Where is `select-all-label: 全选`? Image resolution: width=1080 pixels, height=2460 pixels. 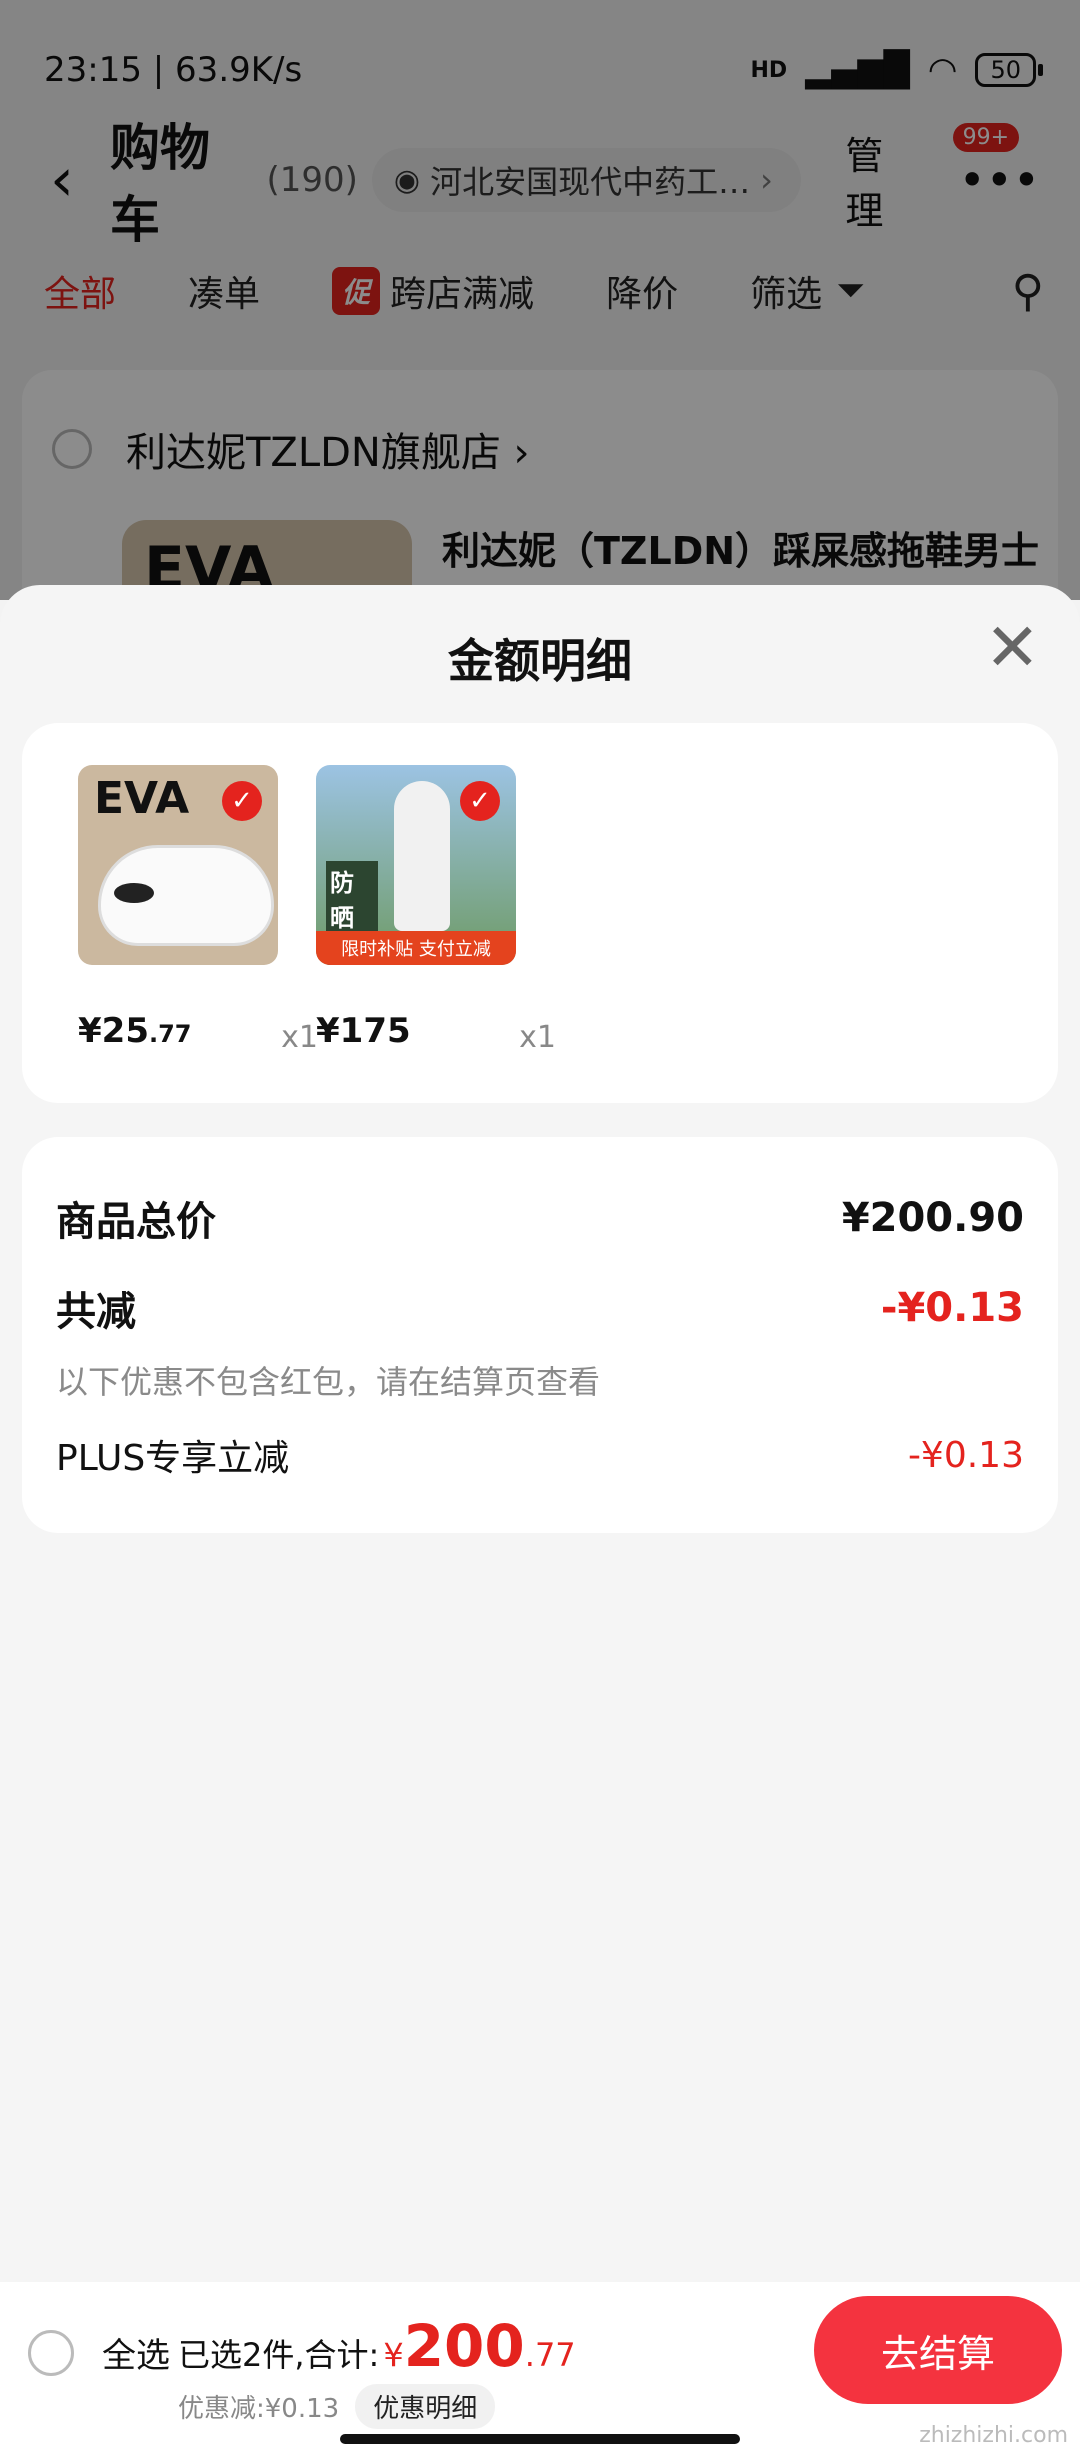
select-all-label: 全选 is located at coordinates (136, 2356).